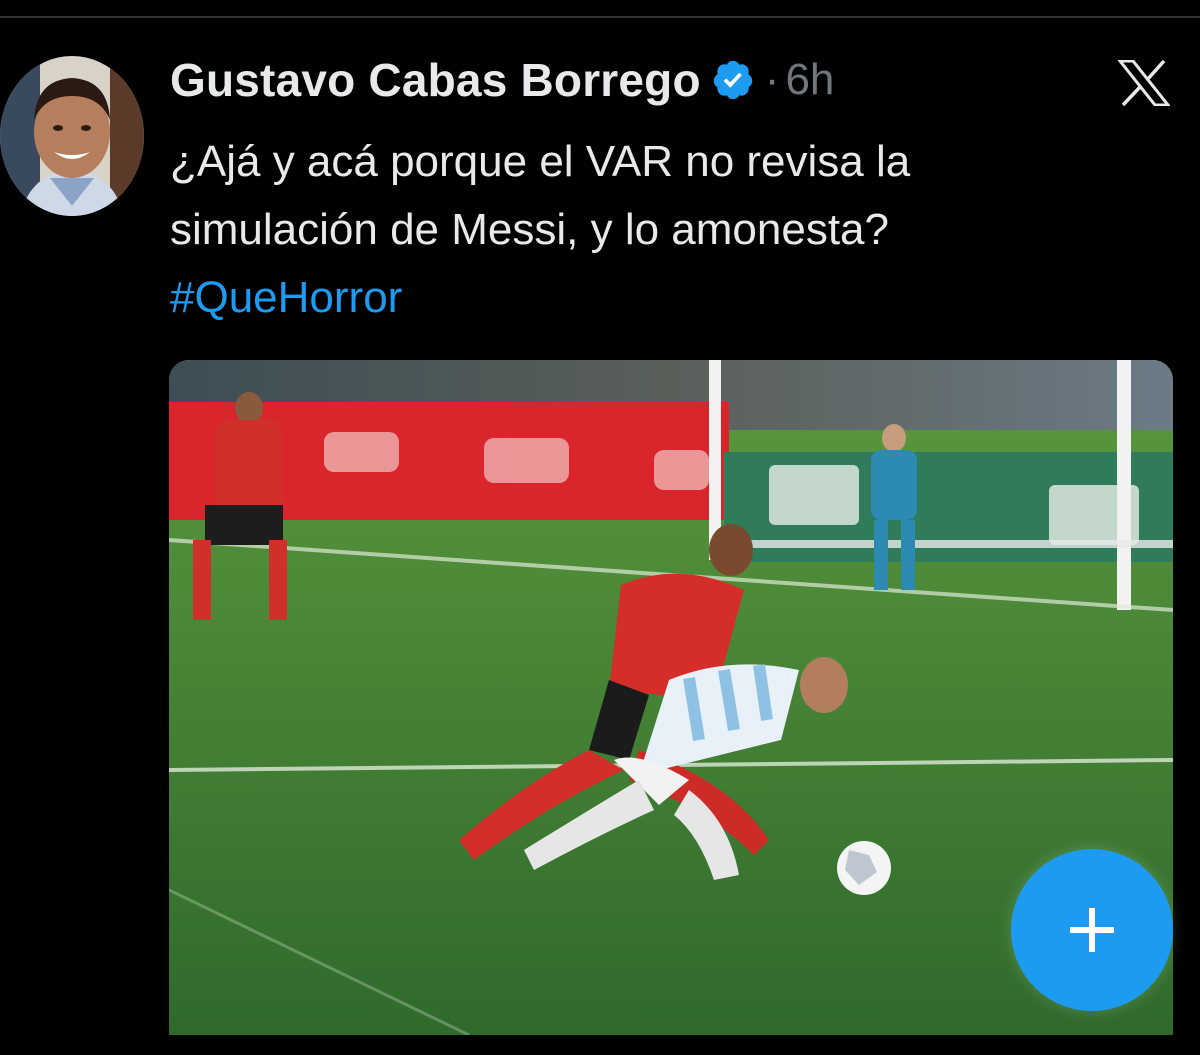 The height and width of the screenshot is (1055, 1200). Describe the element at coordinates (529, 229) in the screenshot. I see `tweet-text-line: simulación de Messi, y lo amonesta?` at that location.